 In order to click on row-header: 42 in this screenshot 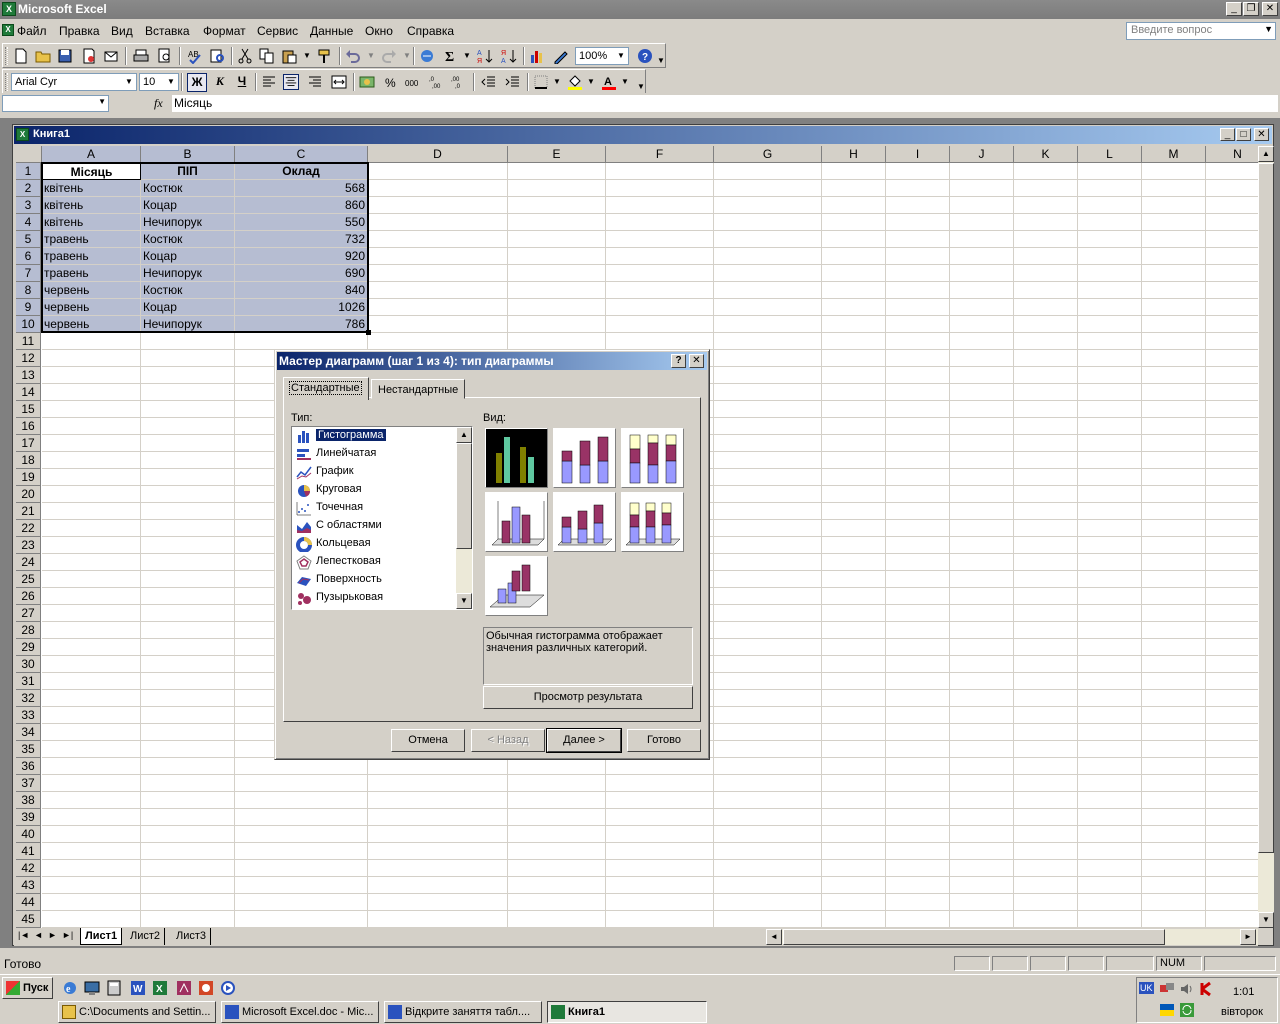, I will do `click(28, 868)`.